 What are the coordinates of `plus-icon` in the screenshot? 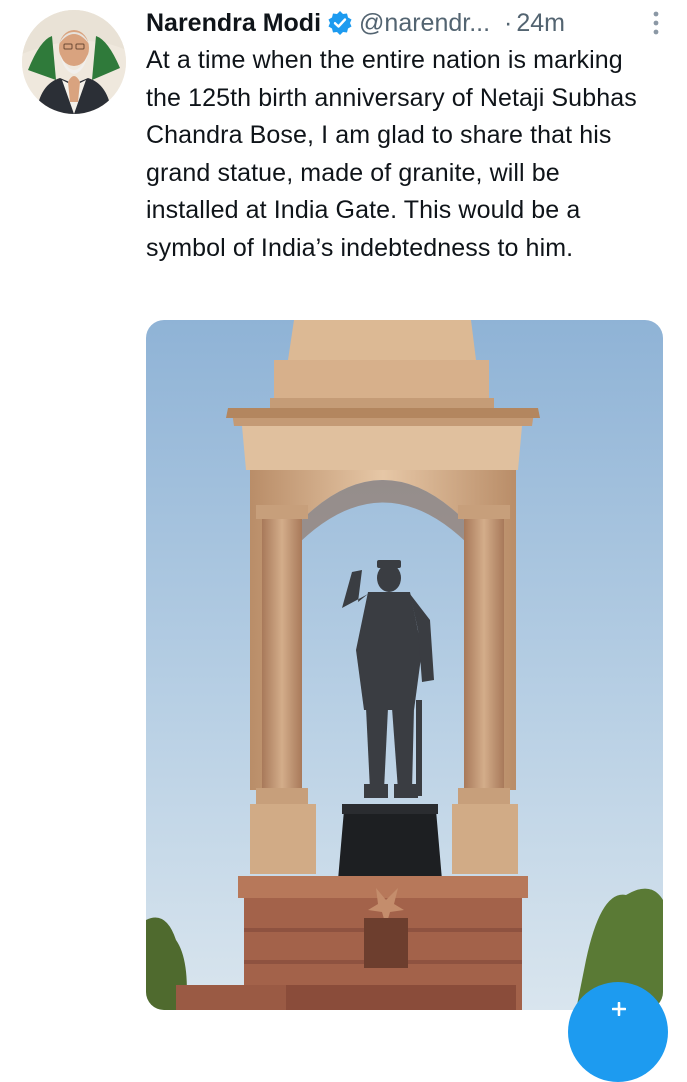 It's located at (619, 1007).